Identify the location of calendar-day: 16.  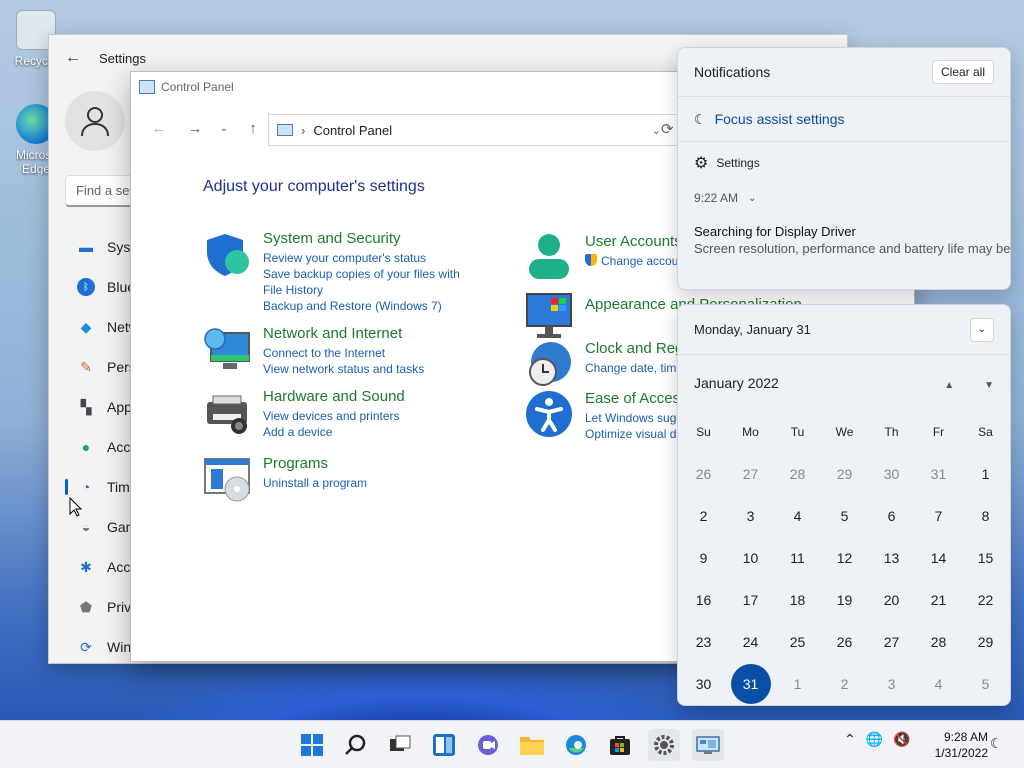
(703, 600).